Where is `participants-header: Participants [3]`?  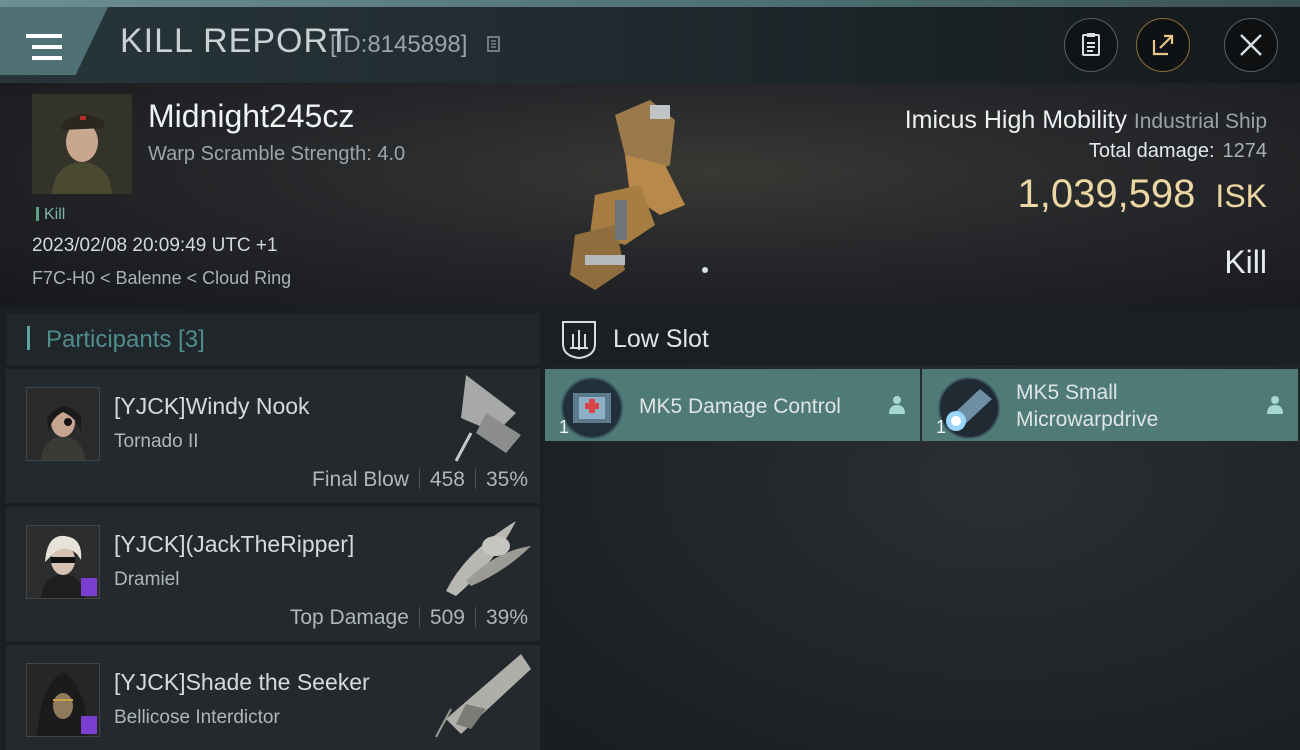 participants-header: Participants [3] is located at coordinates (273, 339).